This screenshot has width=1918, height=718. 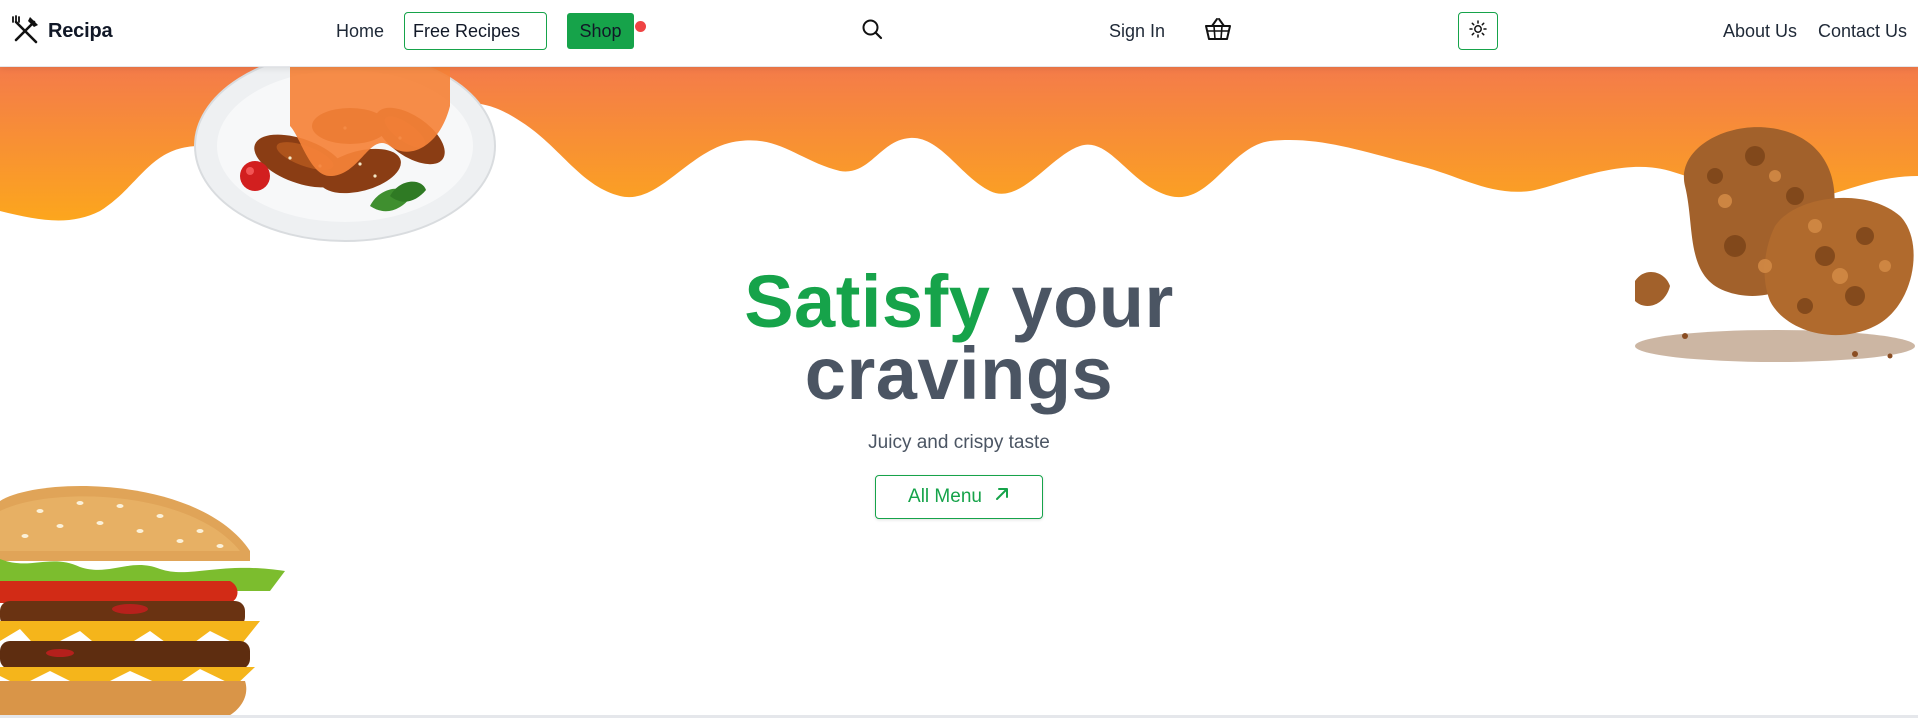 I want to click on arrow-up-right-icon, so click(x=1002, y=497).